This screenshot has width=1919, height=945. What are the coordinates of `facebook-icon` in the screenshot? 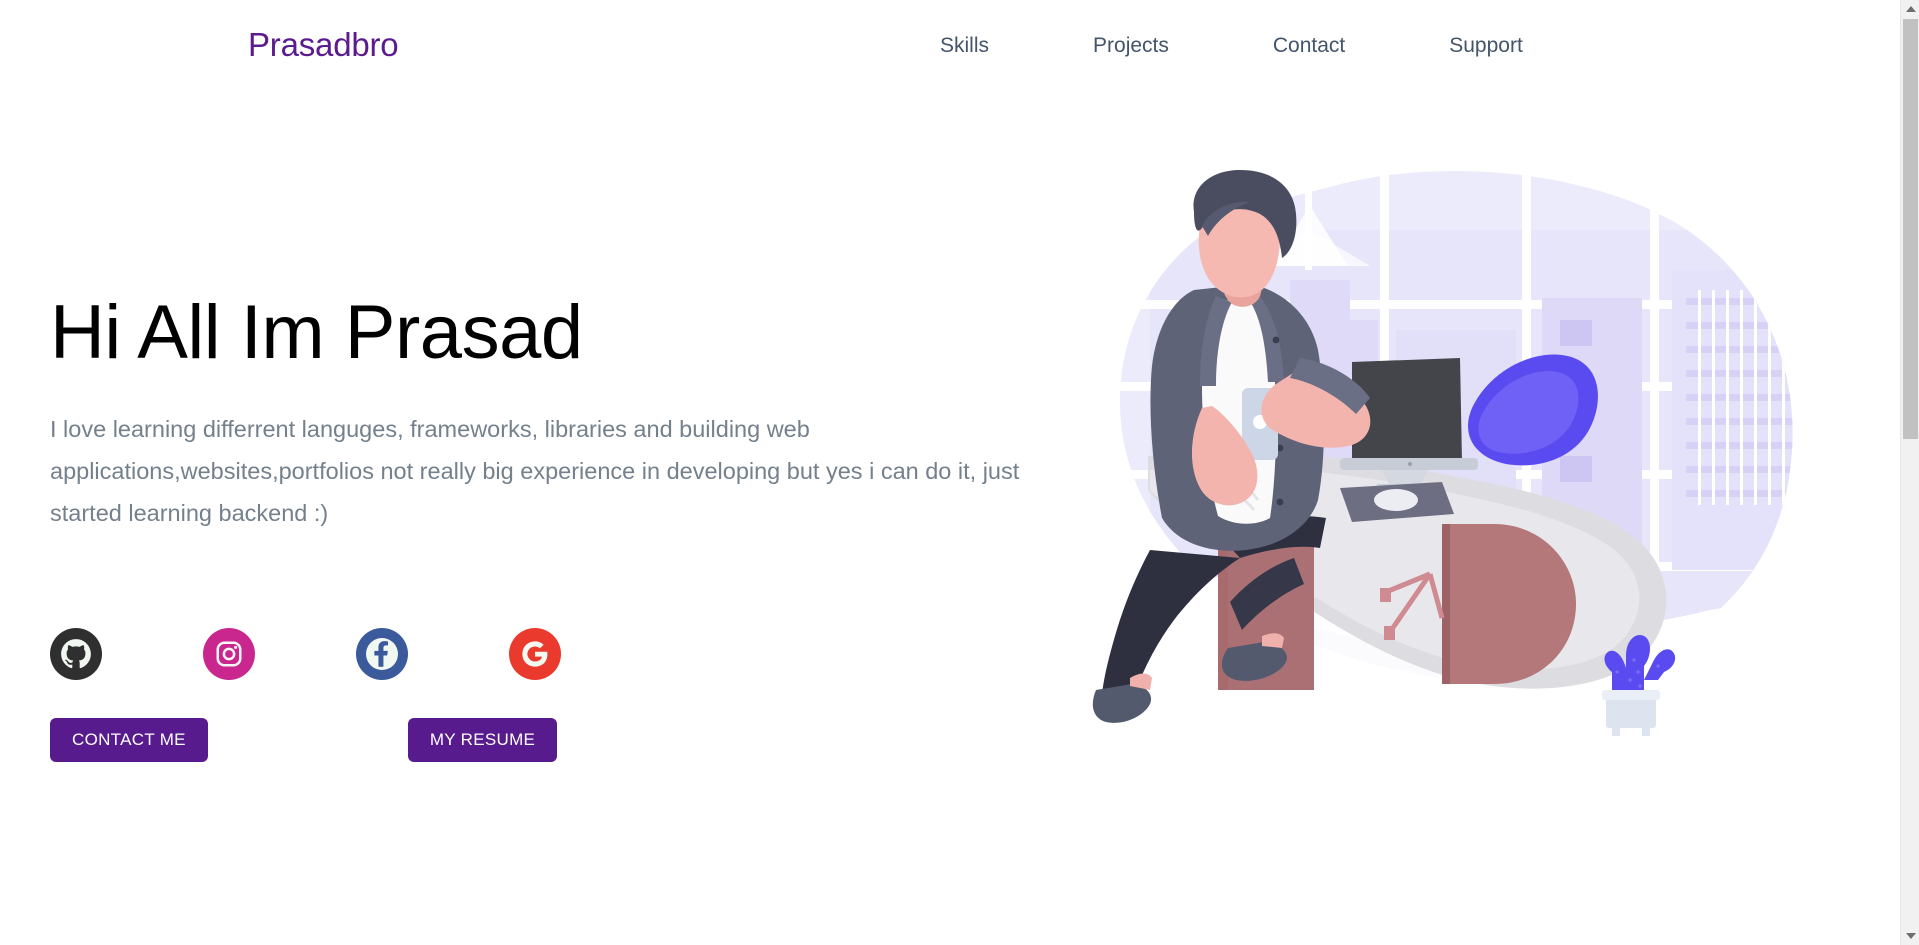 It's located at (382, 654).